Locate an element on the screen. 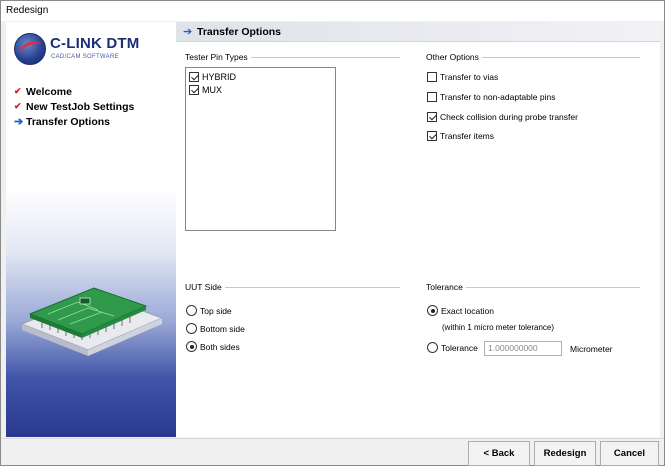  radio-tolerance is located at coordinates (432, 347).